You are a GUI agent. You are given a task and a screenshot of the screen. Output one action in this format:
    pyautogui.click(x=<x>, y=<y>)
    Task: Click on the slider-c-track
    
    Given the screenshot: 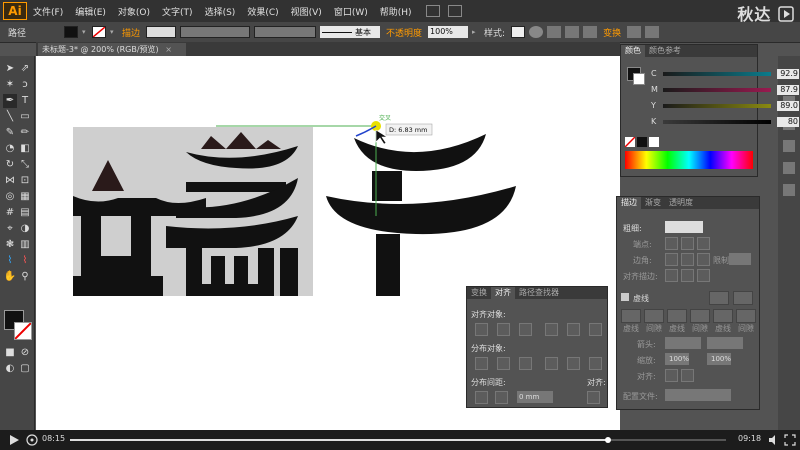 What is the action you would take?
    pyautogui.click(x=717, y=74)
    